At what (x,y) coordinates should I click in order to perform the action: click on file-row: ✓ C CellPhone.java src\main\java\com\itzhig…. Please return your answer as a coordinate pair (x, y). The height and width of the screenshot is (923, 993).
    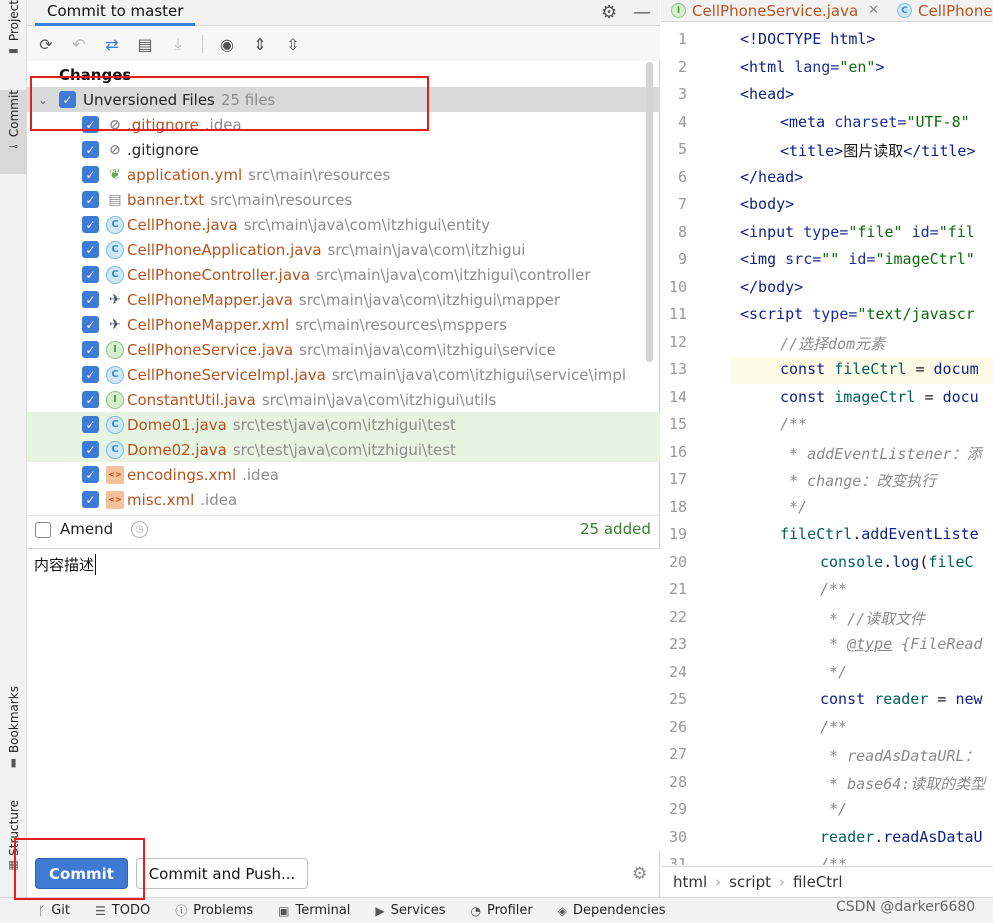
    Looking at the image, I should click on (343, 224).